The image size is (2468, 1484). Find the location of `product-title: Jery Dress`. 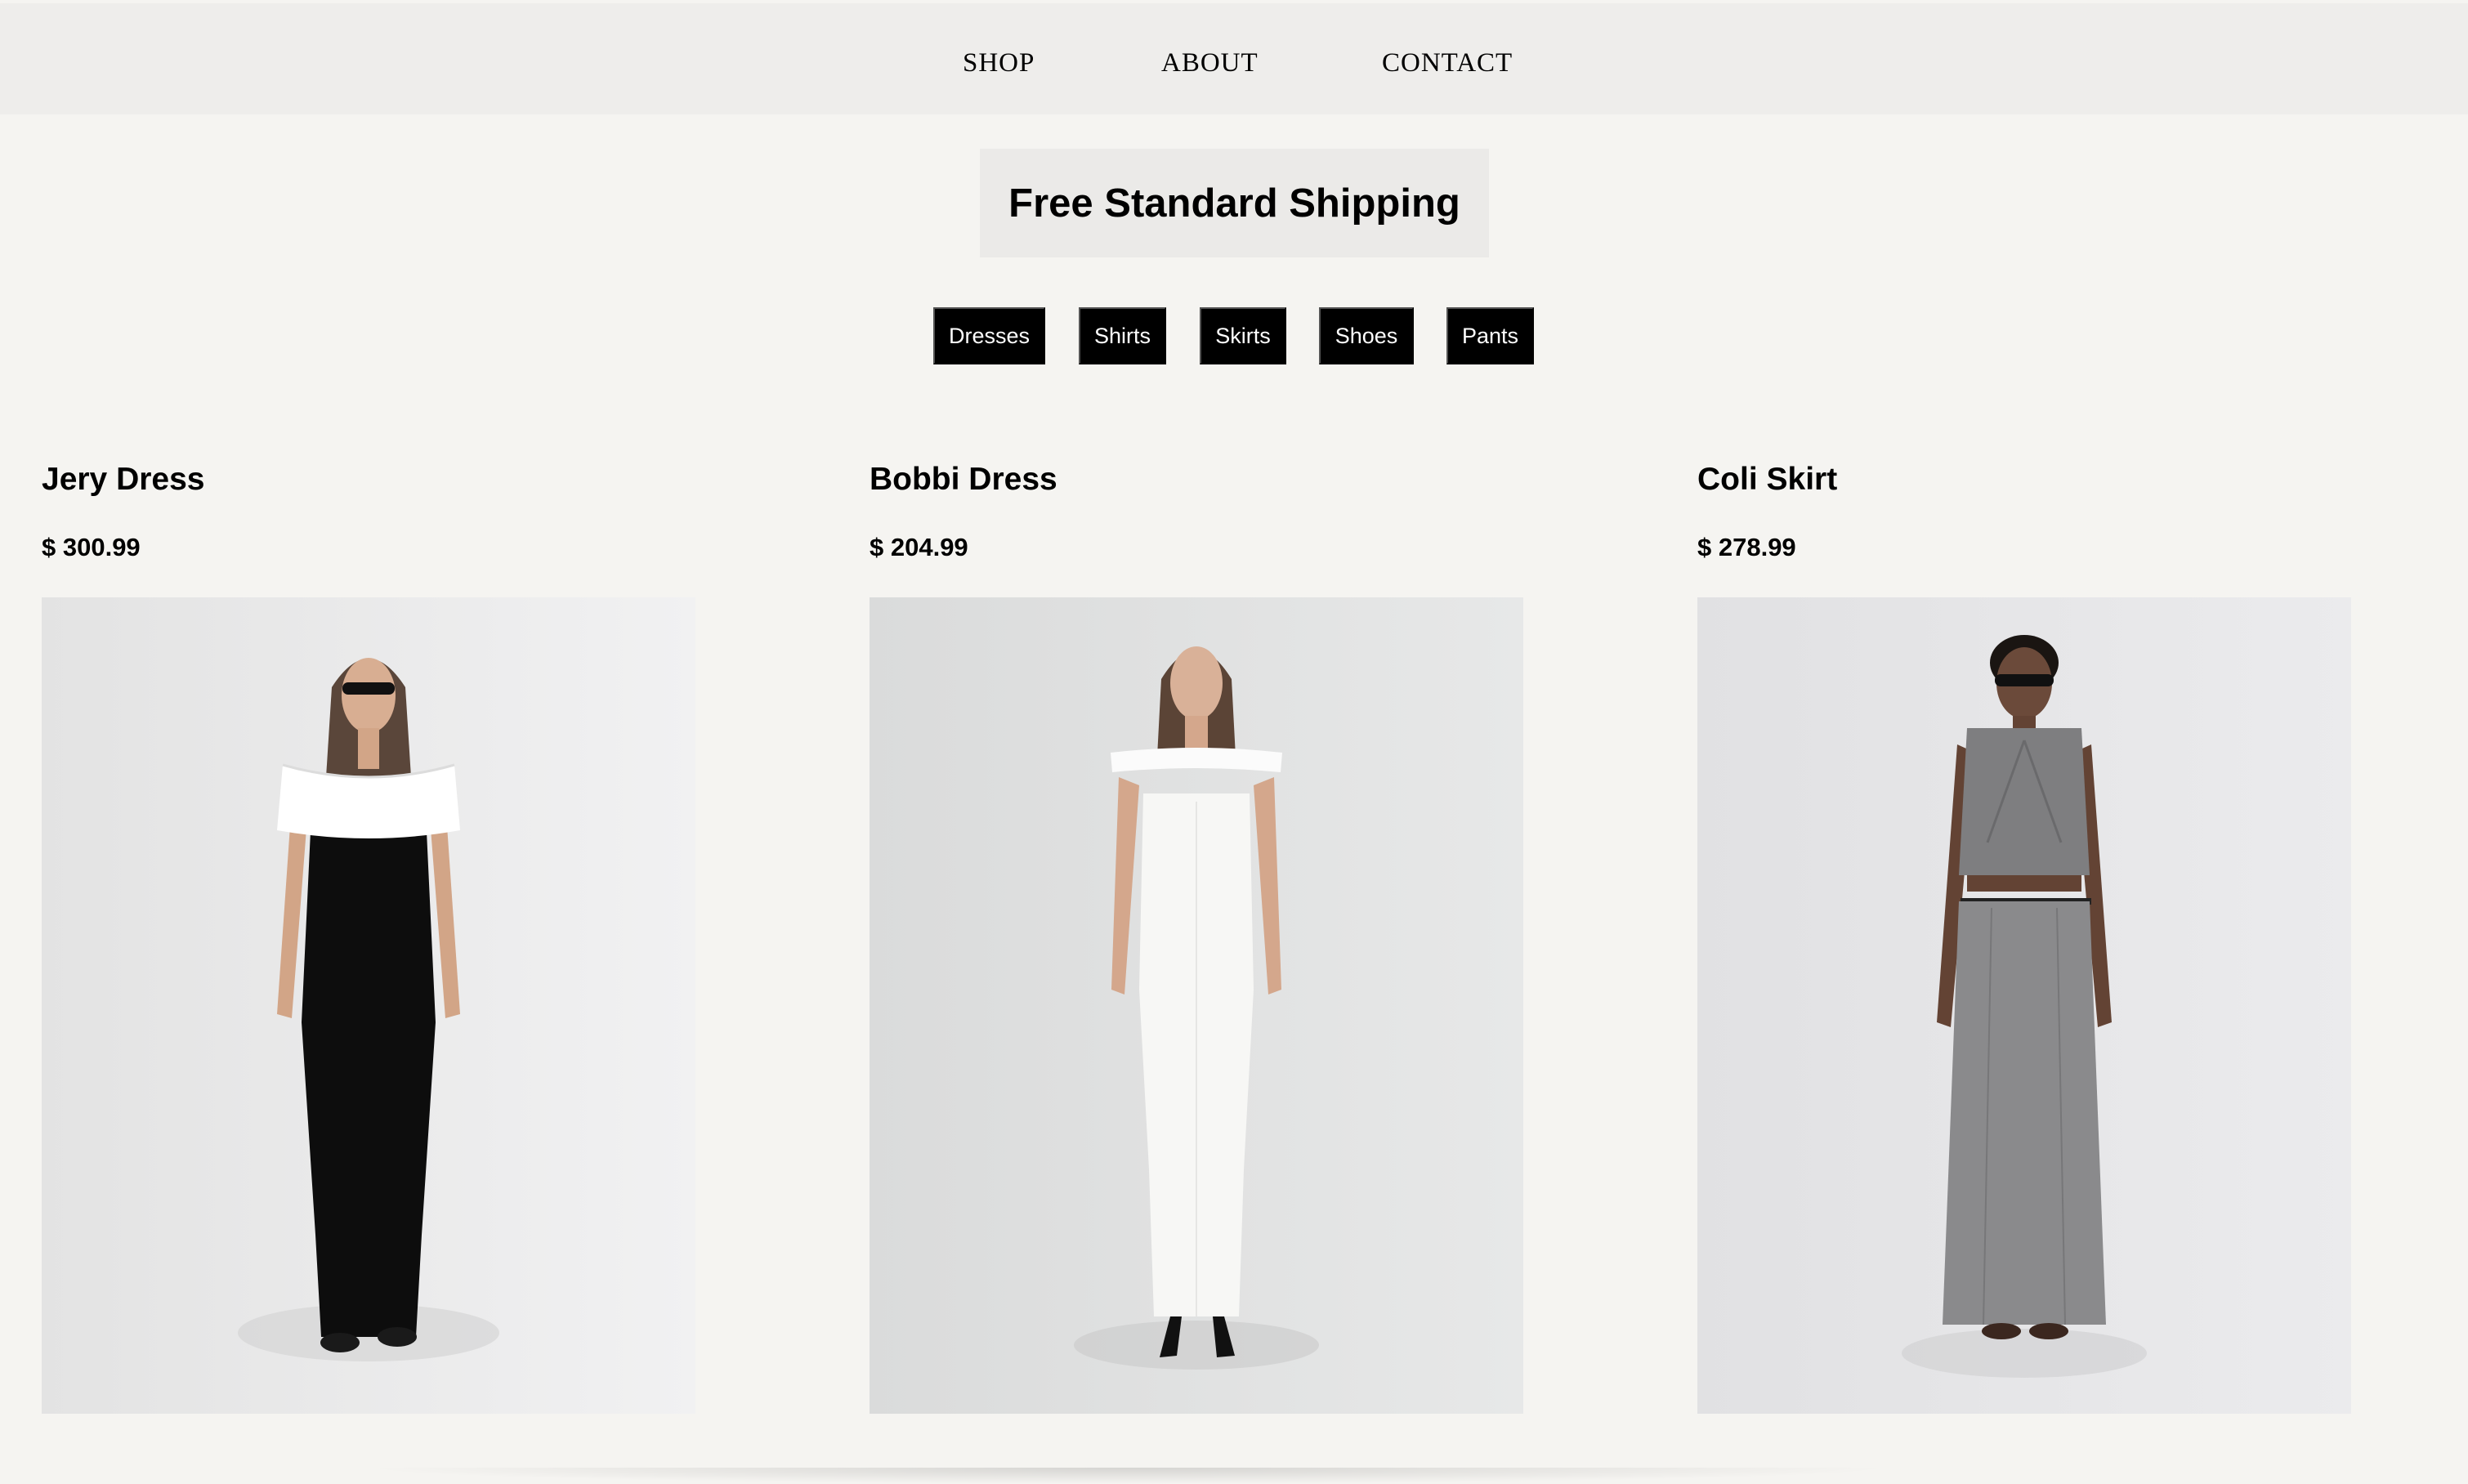

product-title: Jery Dress is located at coordinates (124, 480).